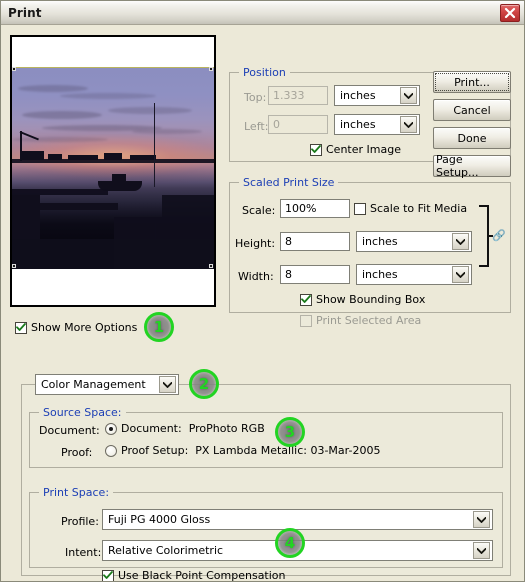 This screenshot has width=525, height=582. I want to click on show-bounding-box-checkbox: Show Bounding Box, so click(362, 299).